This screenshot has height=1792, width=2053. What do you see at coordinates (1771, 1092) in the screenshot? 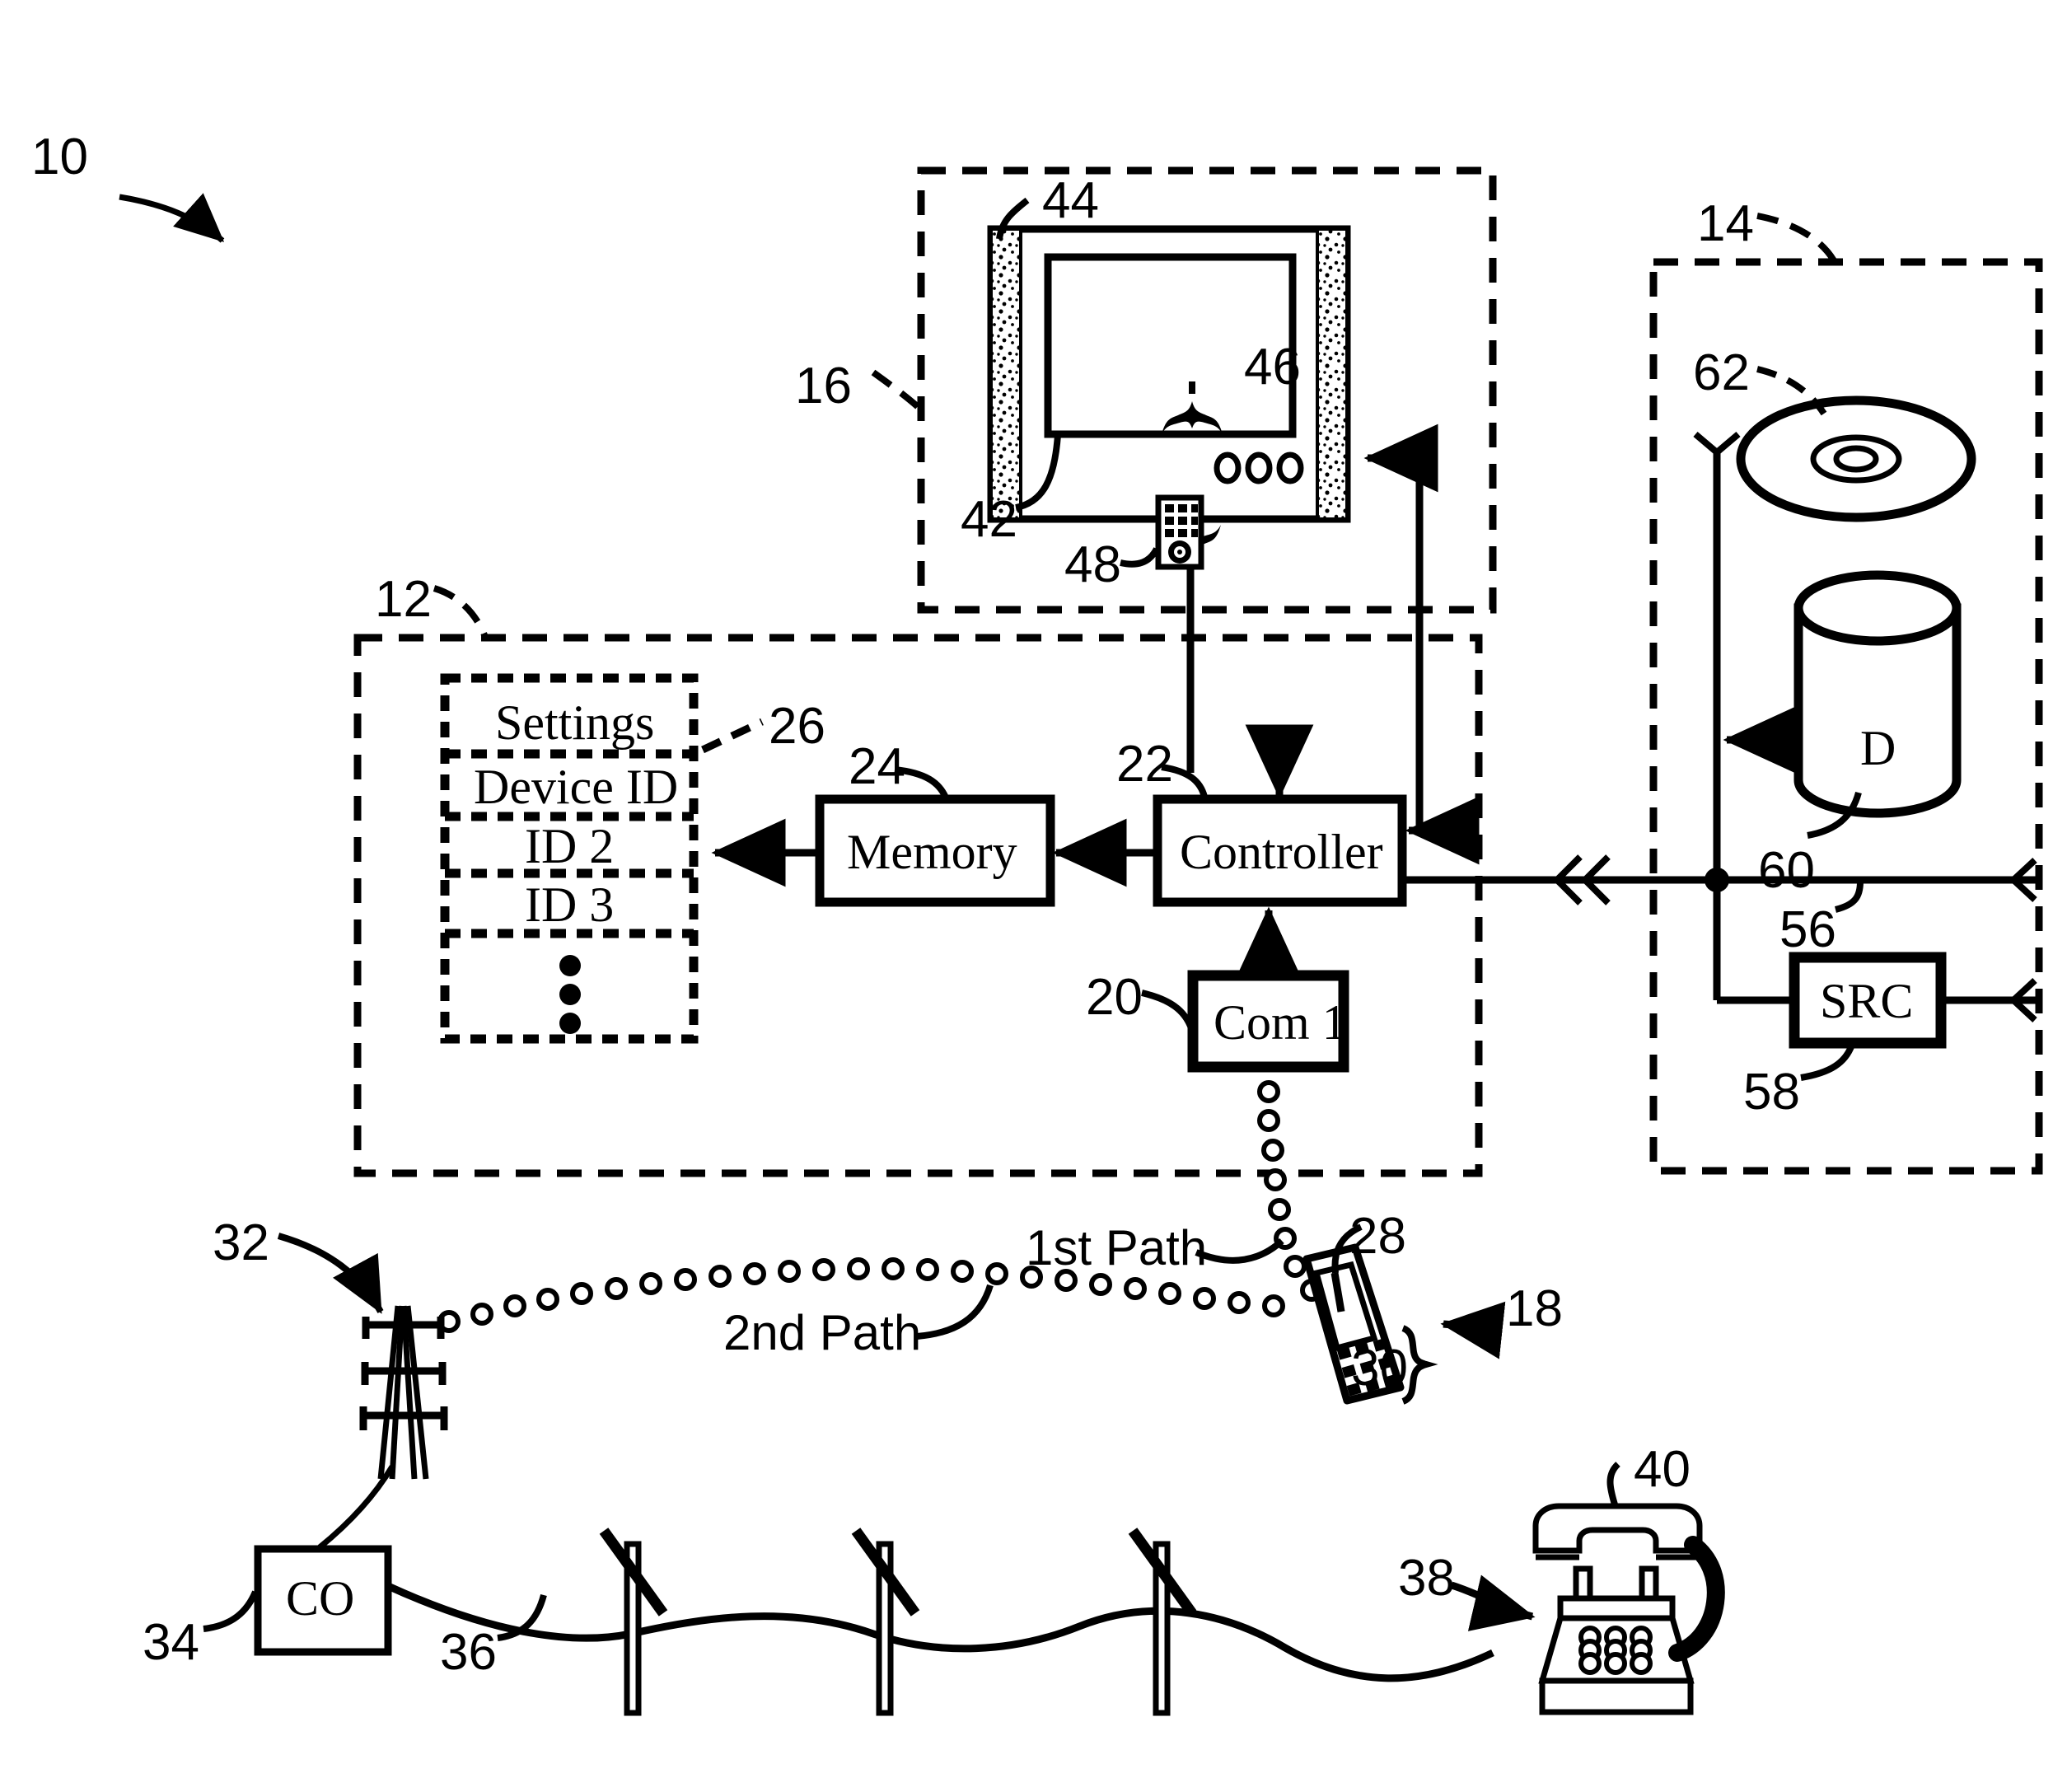
I see `reference-numeral-58: 58` at bounding box center [1771, 1092].